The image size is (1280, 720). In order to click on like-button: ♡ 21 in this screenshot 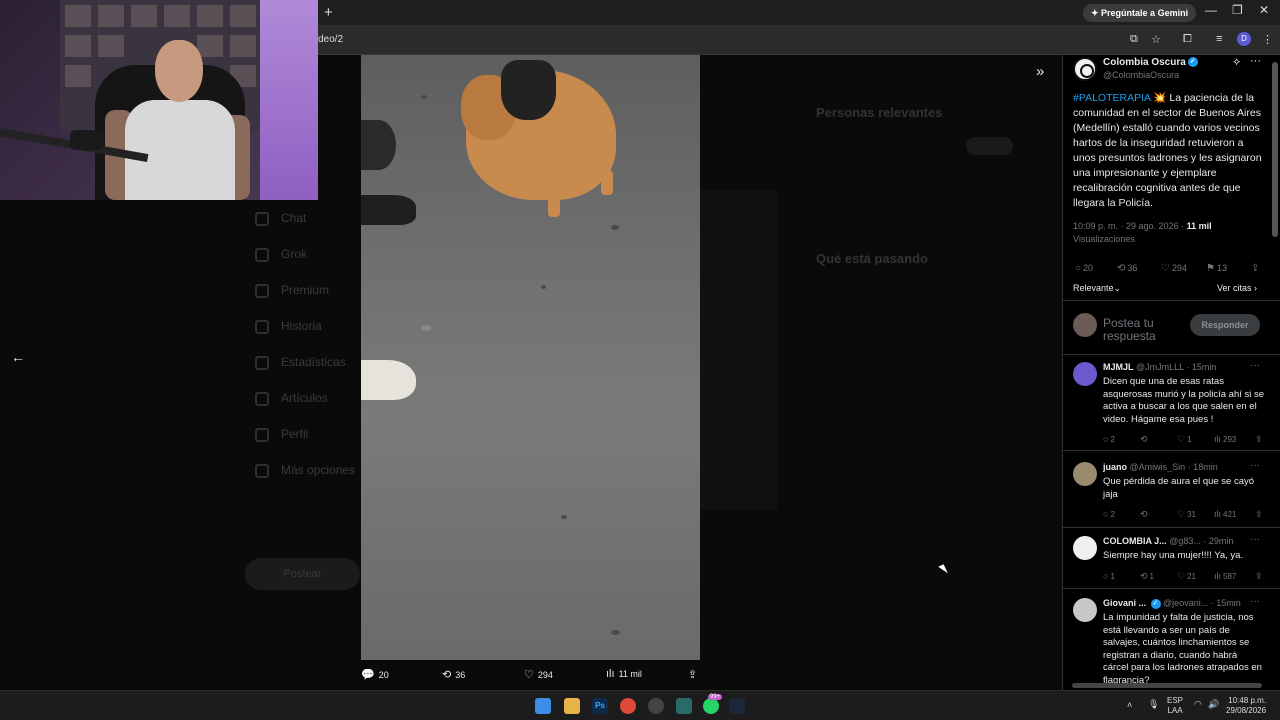, I will do `click(1186, 576)`.